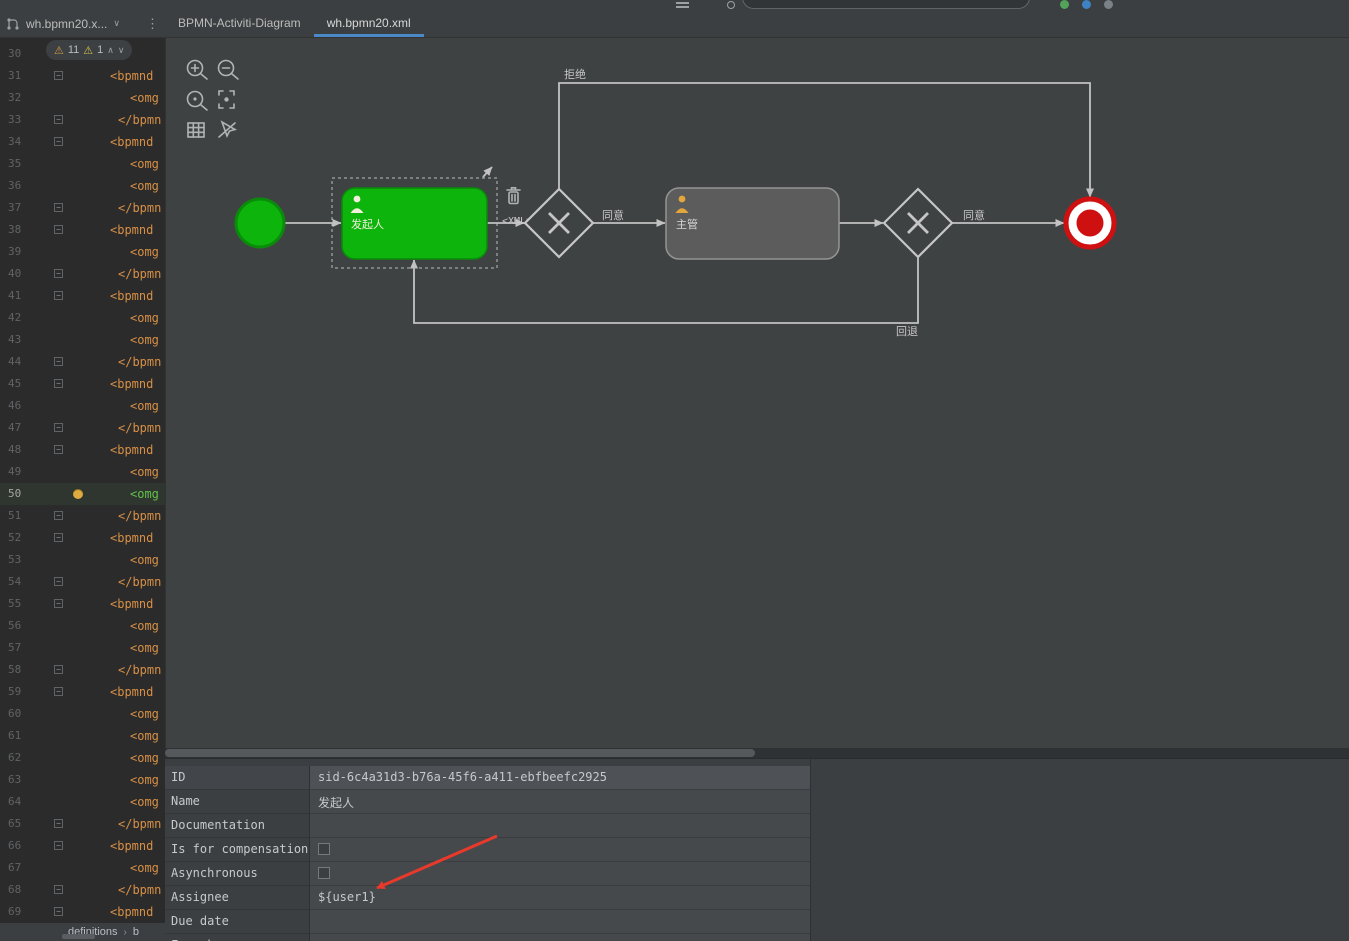 The width and height of the screenshot is (1349, 941). Describe the element at coordinates (82, 340) in the screenshot. I see `code-line: 43 <omg` at that location.